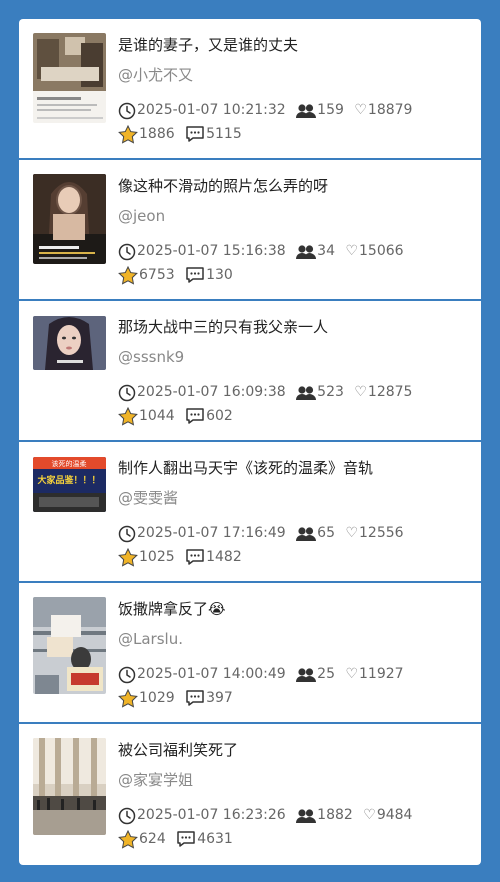  Describe the element at coordinates (148, 498) in the screenshot. I see `post-author: @雯雯酱` at that location.